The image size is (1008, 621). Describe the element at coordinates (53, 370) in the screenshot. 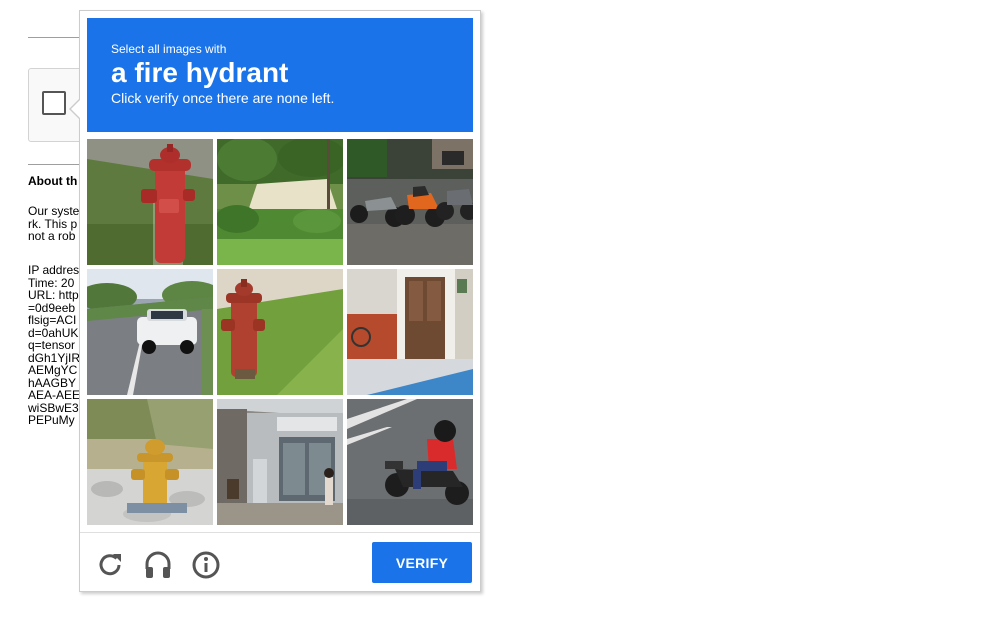

I see `text-line: AEMgYC` at that location.